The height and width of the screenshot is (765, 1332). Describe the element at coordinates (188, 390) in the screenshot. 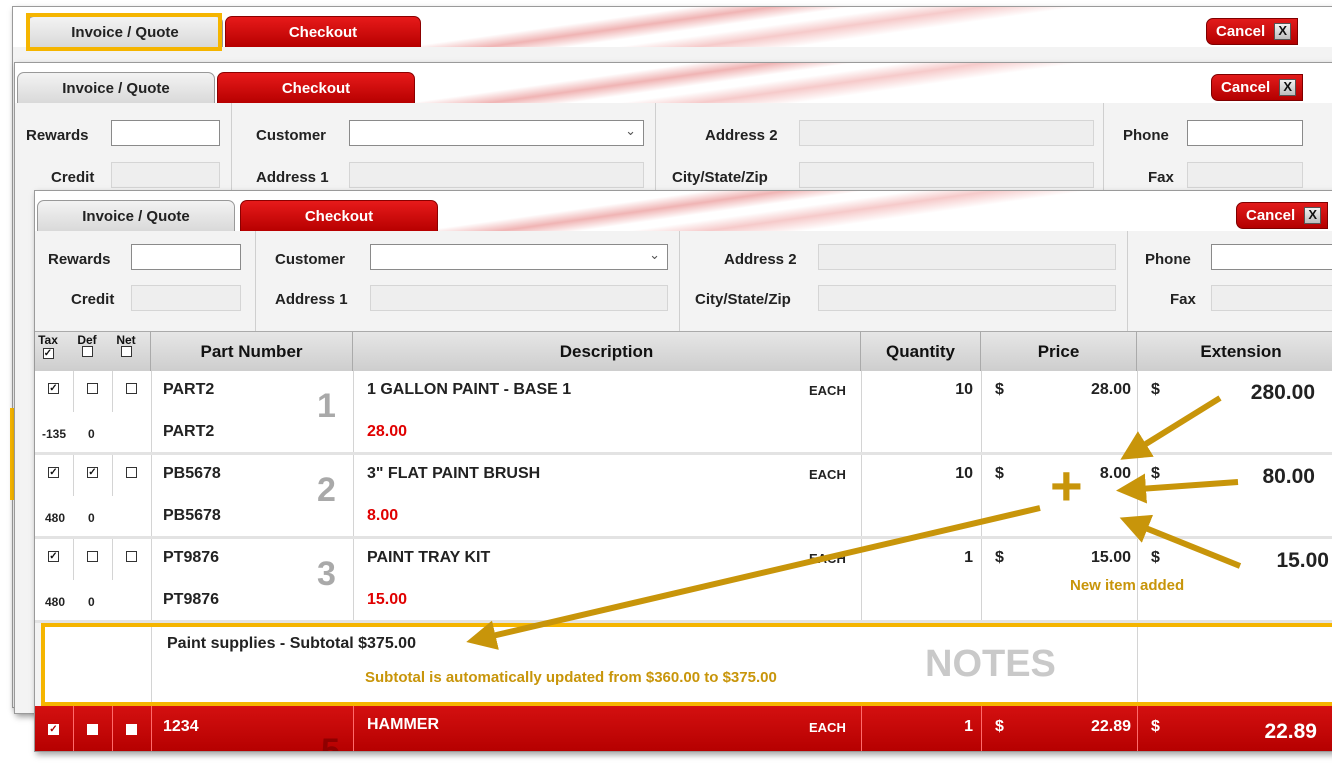

I see `part-number: PART2` at that location.